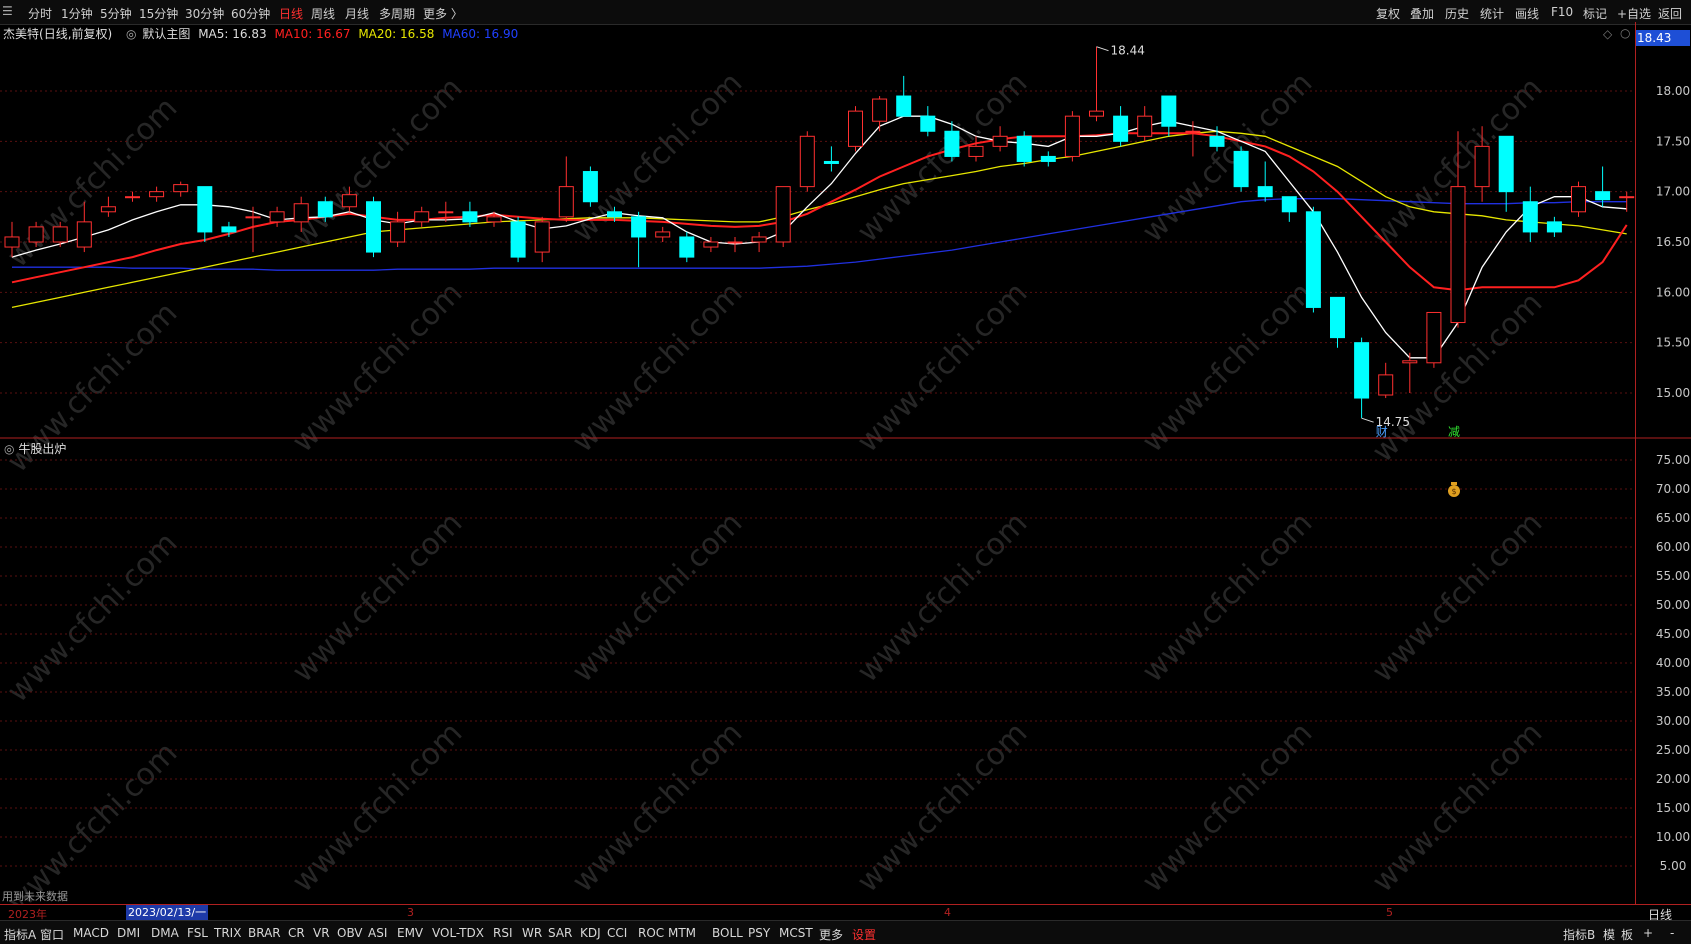 The image size is (1691, 944). What do you see at coordinates (458, 933) in the screenshot?
I see `indicator-tab-13: VOL-TDX` at bounding box center [458, 933].